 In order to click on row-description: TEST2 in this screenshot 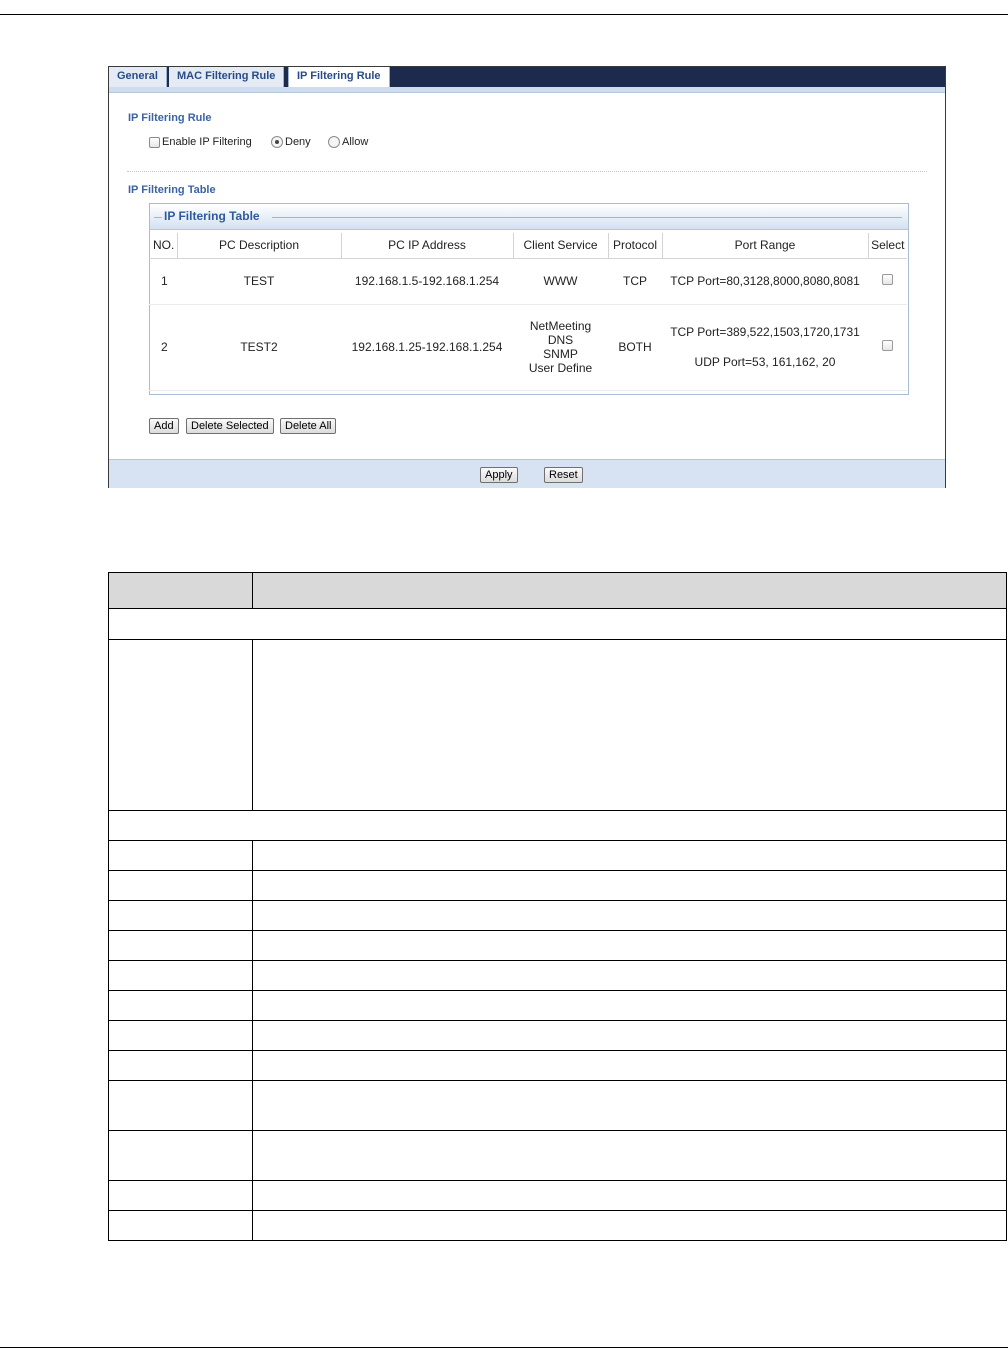, I will do `click(259, 347)`.